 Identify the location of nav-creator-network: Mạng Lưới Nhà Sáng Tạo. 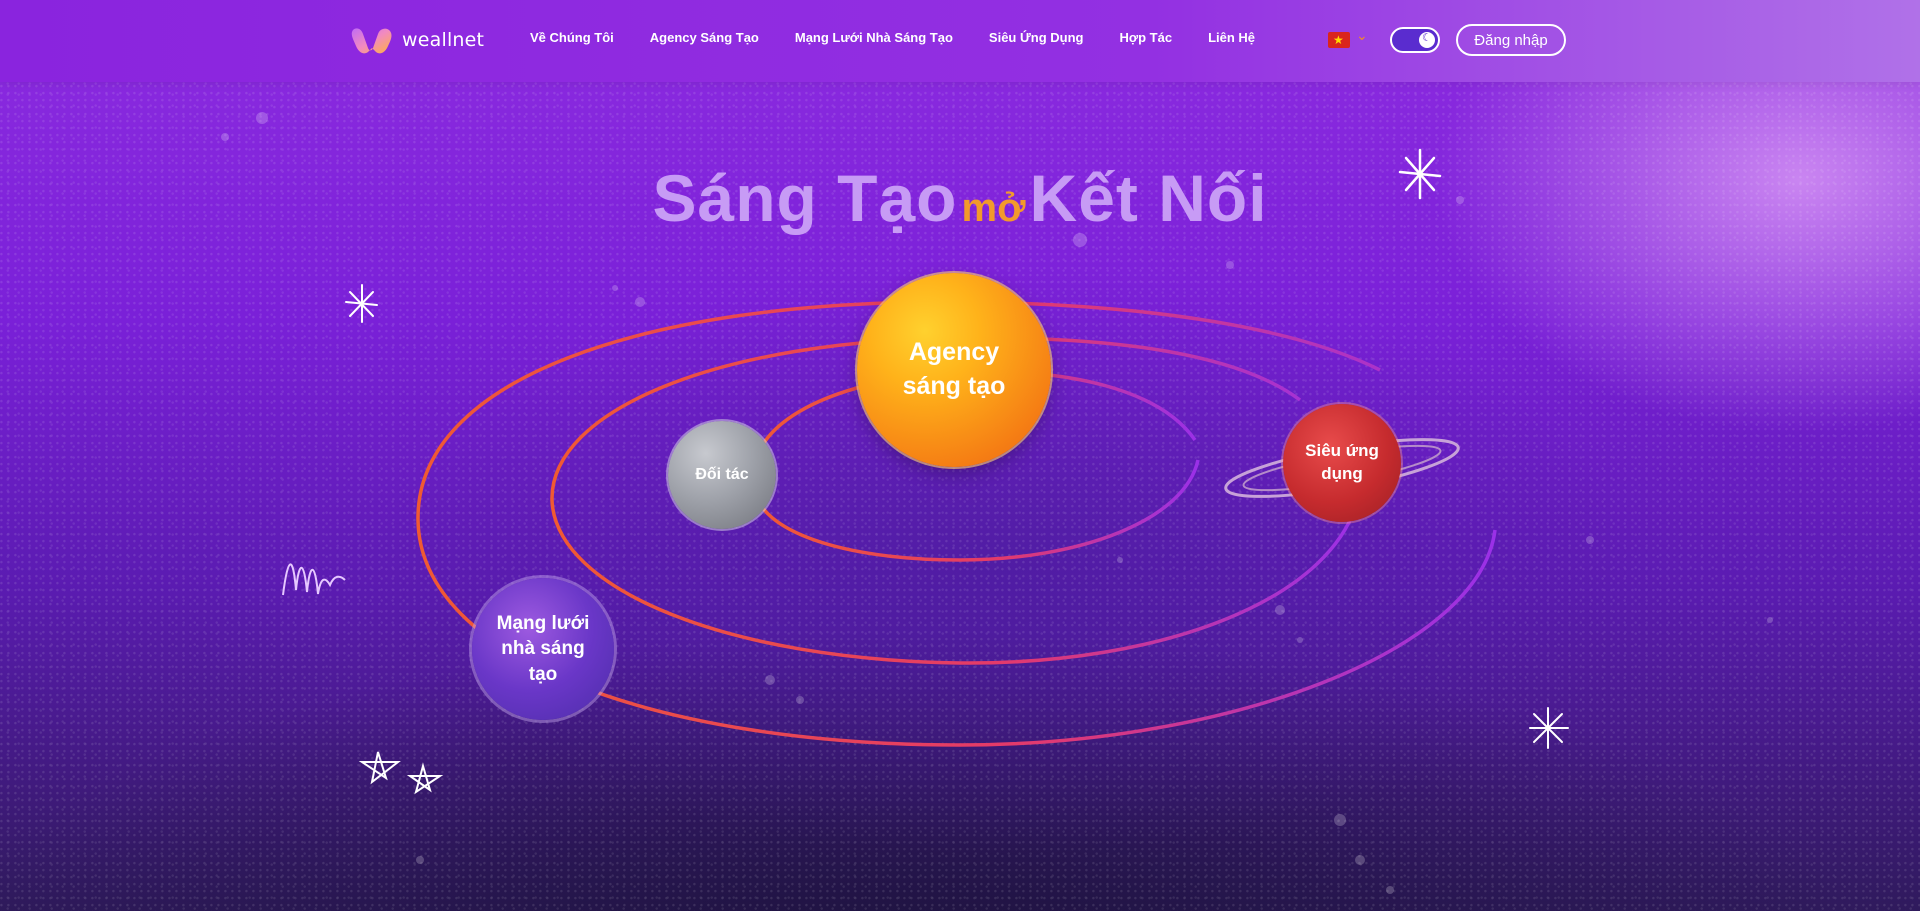
(874, 37).